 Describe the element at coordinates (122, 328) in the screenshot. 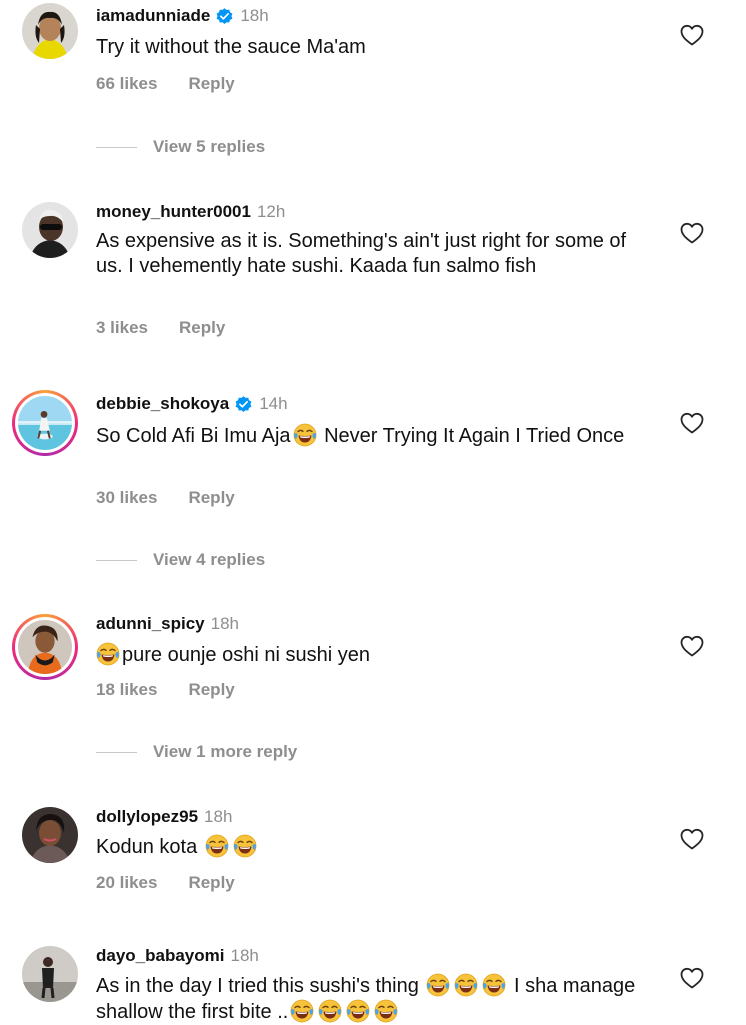

I see `likes-count: 3 likes` at that location.